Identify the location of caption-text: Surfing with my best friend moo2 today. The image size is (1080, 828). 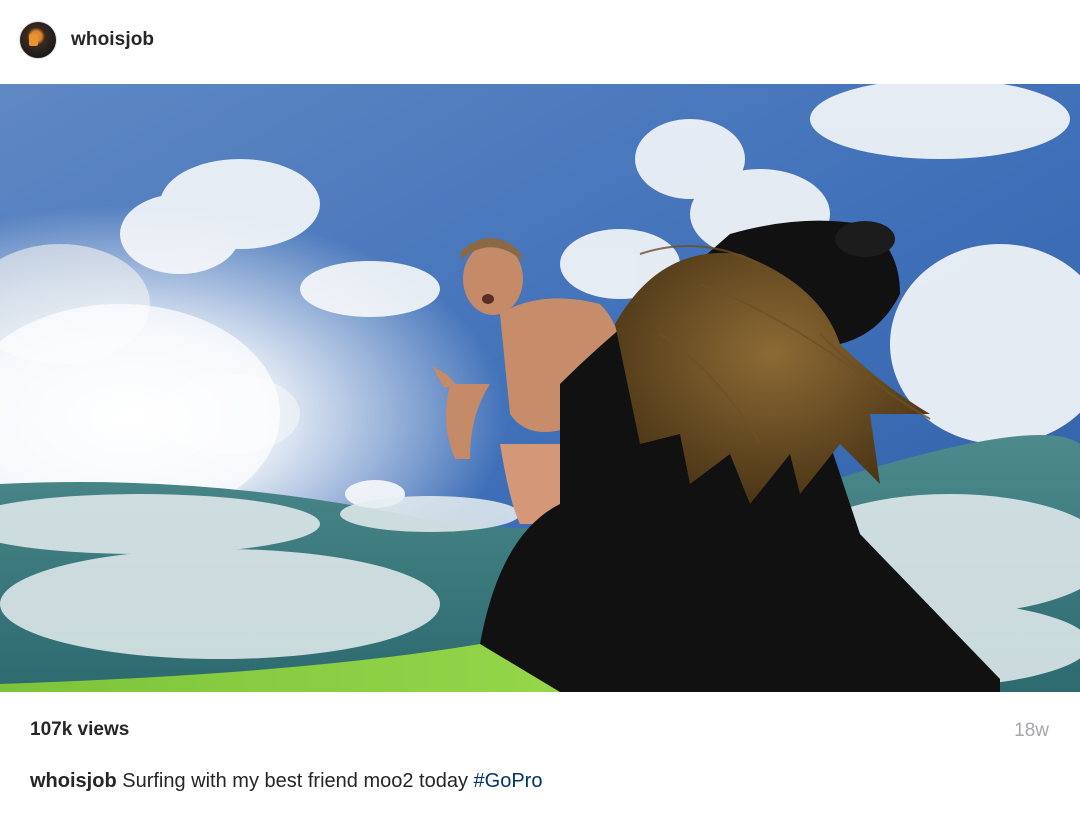
(295, 781).